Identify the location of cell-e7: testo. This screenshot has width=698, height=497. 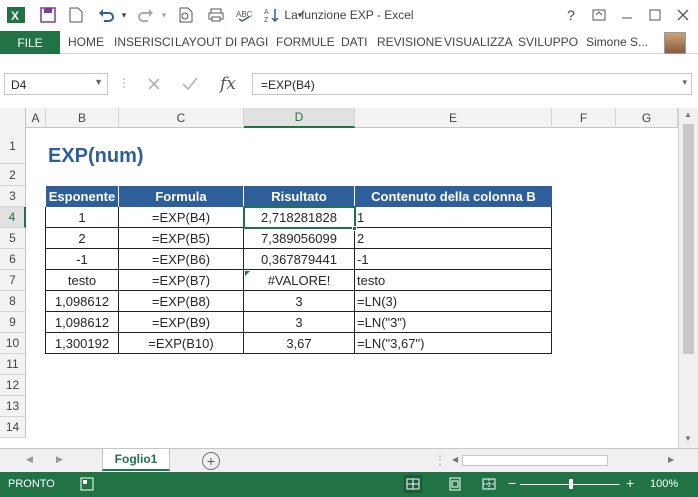
(453, 280).